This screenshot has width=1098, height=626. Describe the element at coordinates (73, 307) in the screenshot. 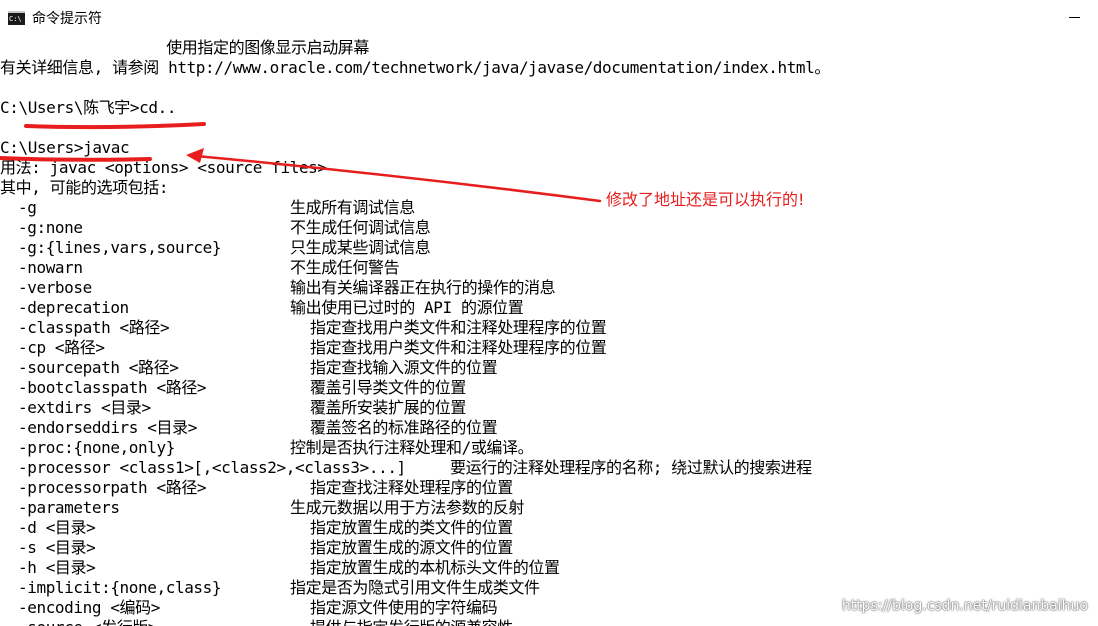

I see `option-flag: -deprecation` at that location.